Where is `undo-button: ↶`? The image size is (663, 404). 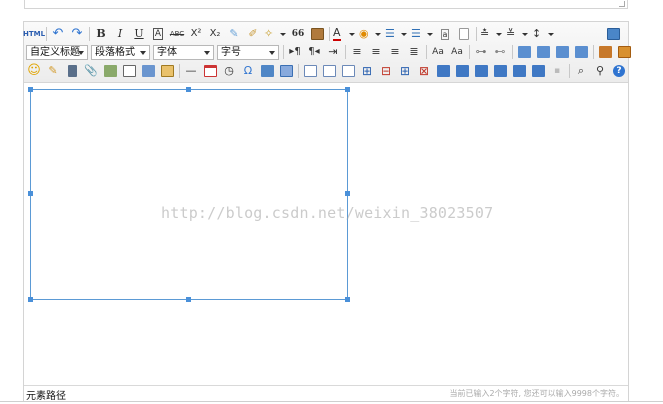
undo-button: ↶ is located at coordinates (58, 34).